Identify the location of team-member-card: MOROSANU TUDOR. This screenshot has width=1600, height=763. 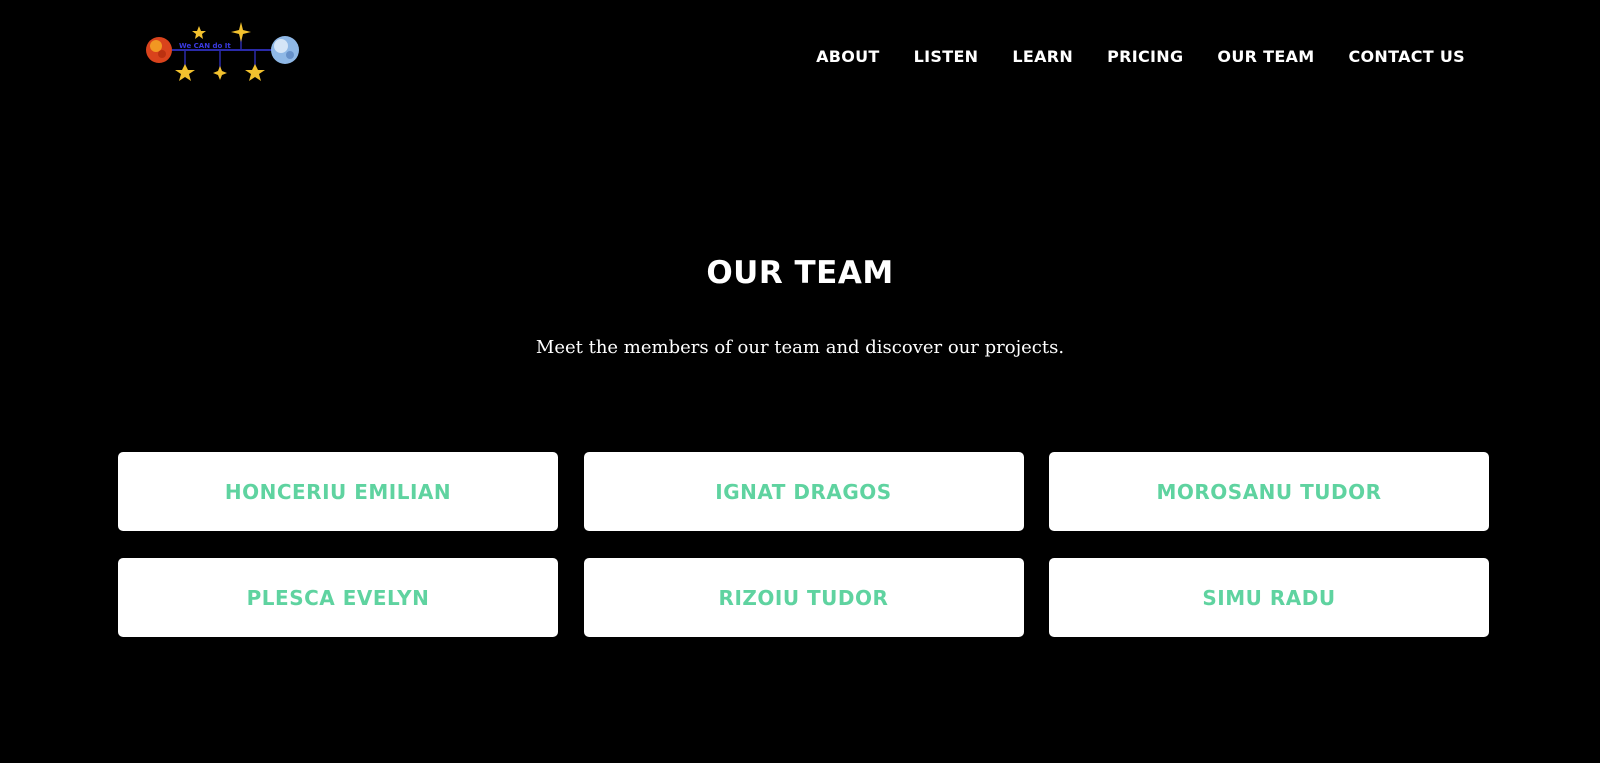
(1269, 491).